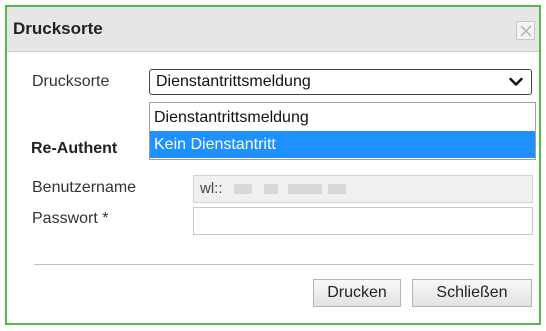  What do you see at coordinates (357, 293) in the screenshot?
I see `print-button: Drucken` at bounding box center [357, 293].